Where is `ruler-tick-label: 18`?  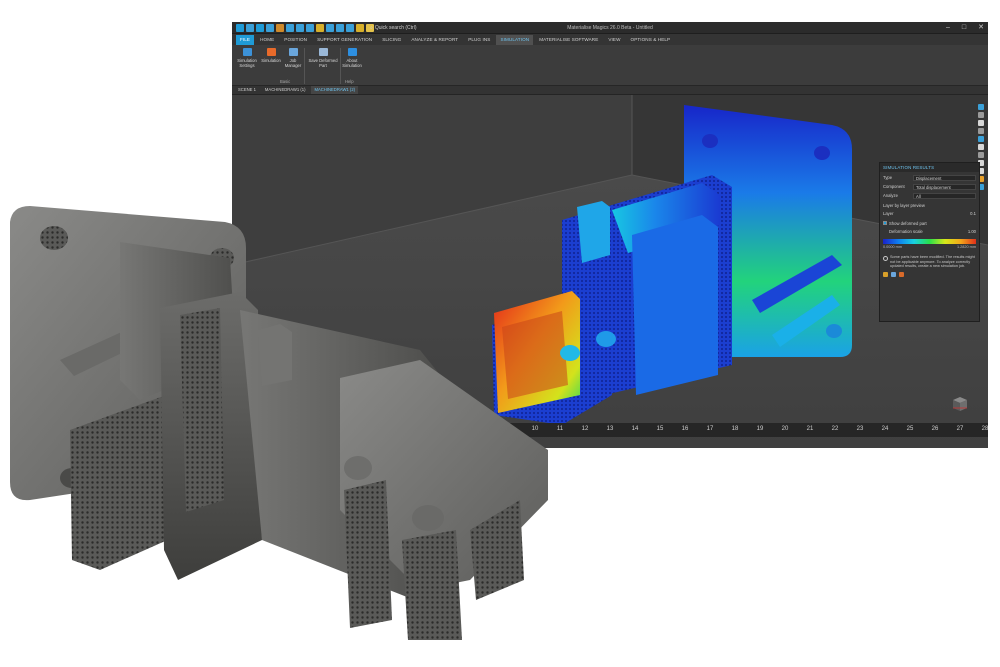
ruler-tick-label: 18 is located at coordinates (735, 429).